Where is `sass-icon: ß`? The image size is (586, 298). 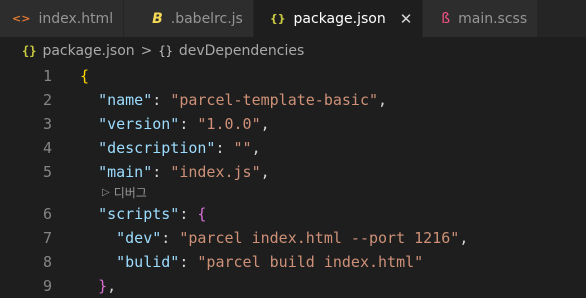
sass-icon: ß is located at coordinates (446, 18).